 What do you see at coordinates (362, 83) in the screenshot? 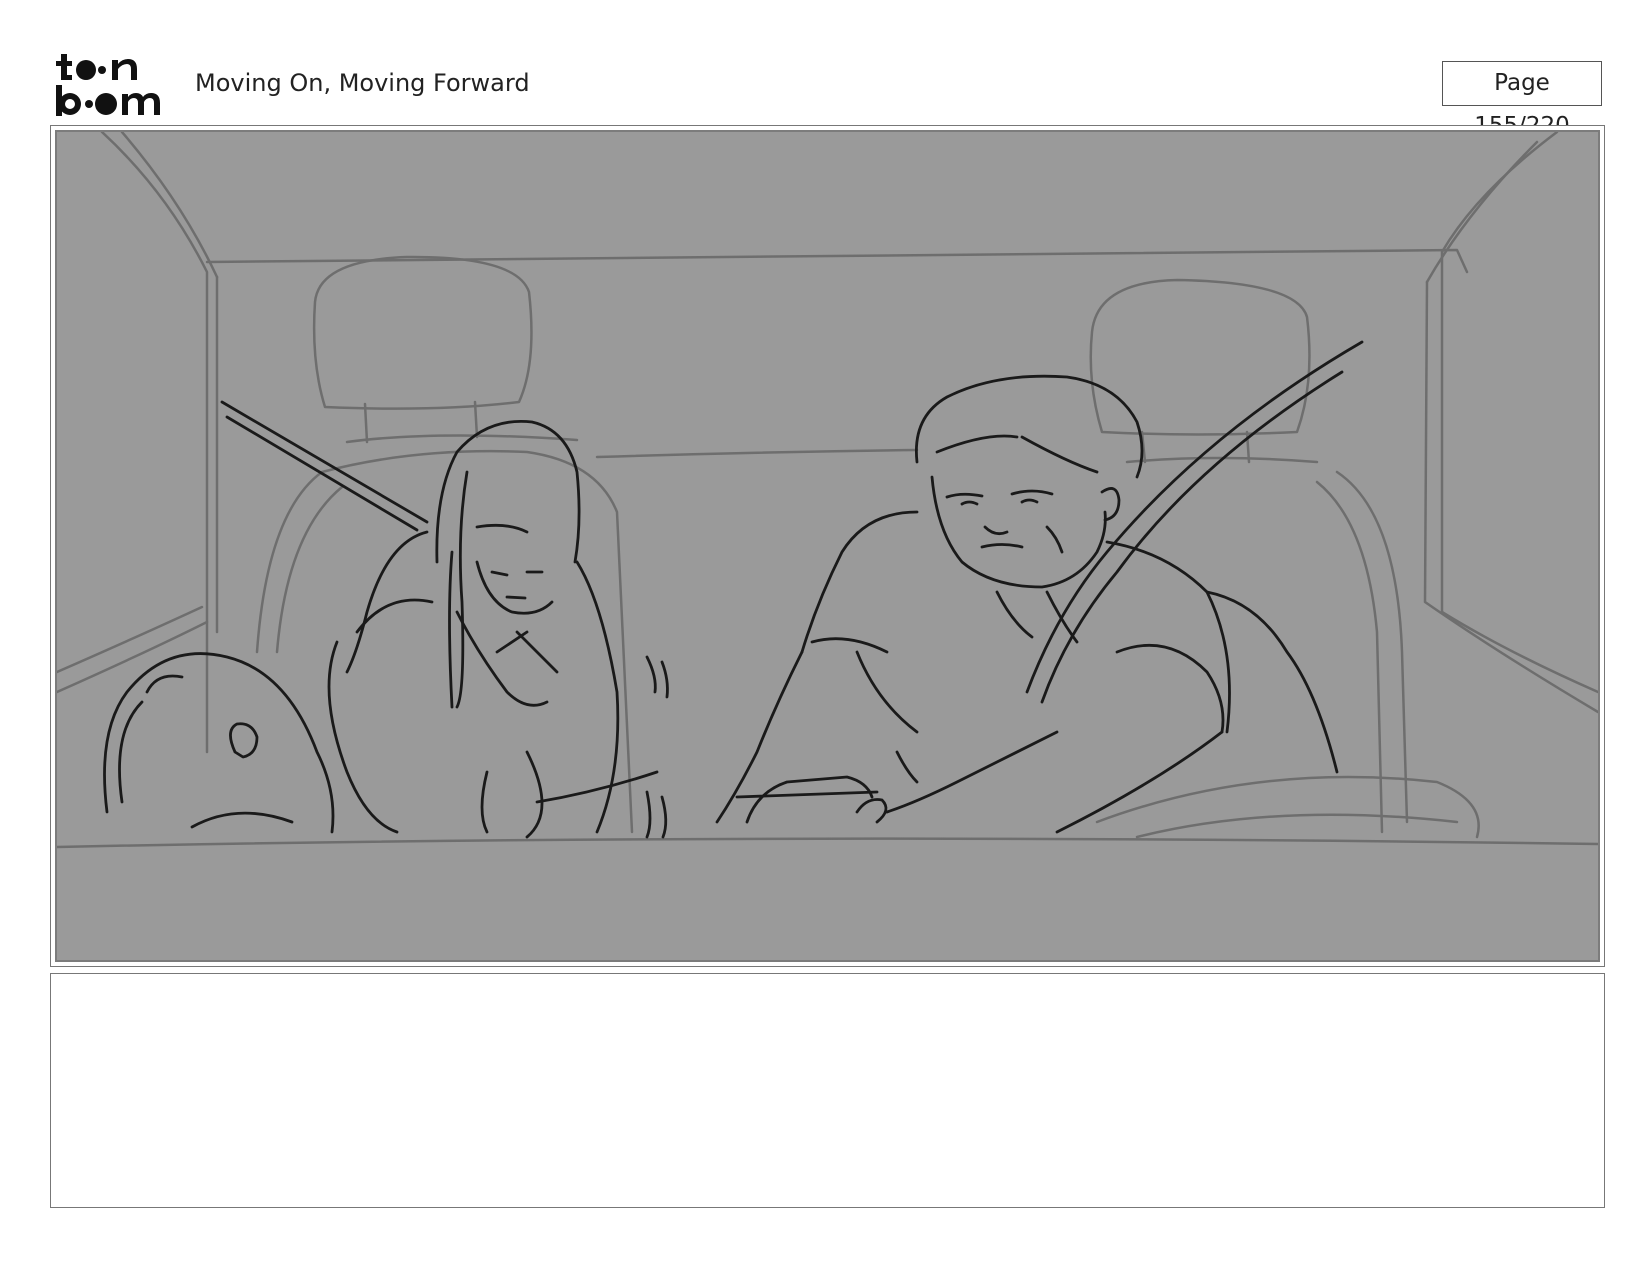
I see `document-title: Moving On, Moving Forward` at bounding box center [362, 83].